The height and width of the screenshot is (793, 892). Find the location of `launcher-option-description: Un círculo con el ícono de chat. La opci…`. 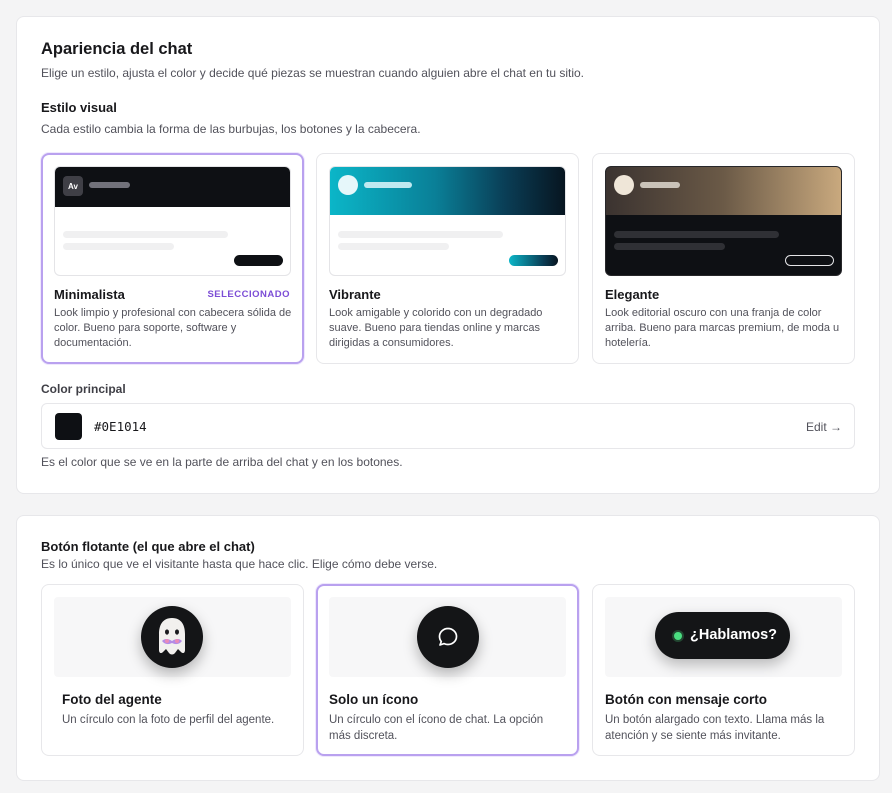

launcher-option-description: Un círculo con el ícono de chat. La opci… is located at coordinates (436, 728).